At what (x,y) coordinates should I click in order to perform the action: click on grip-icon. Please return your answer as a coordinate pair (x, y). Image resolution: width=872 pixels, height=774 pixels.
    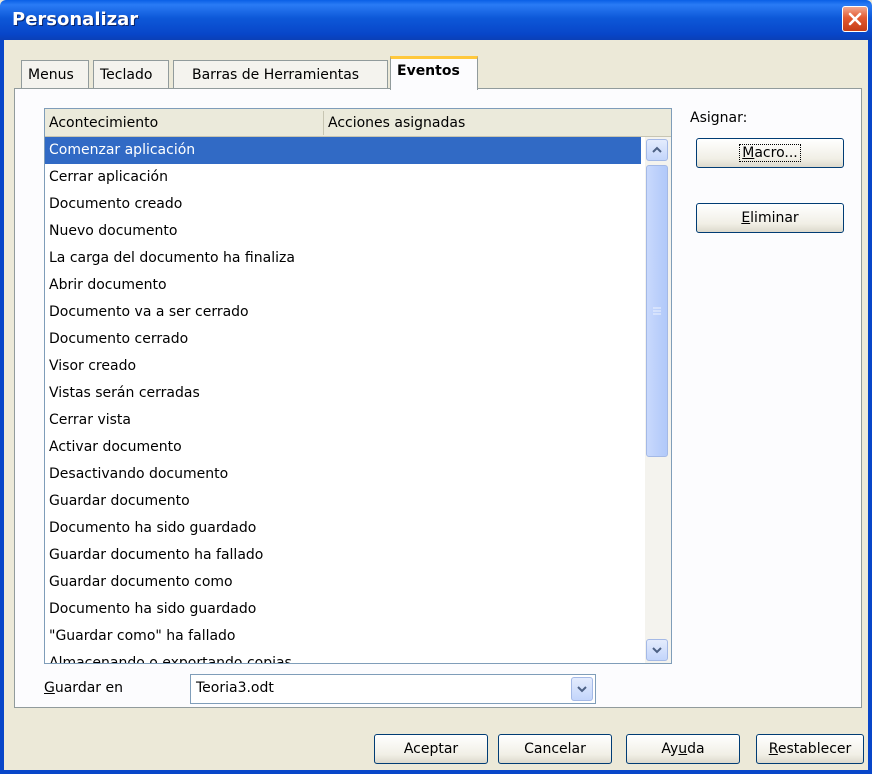
    Looking at the image, I should click on (657, 311).